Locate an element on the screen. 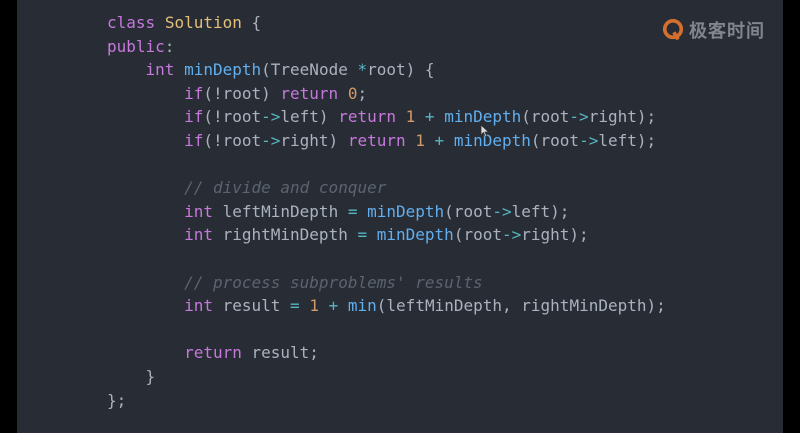 The height and width of the screenshot is (433, 800). code-token: // process subproblems' results is located at coordinates (333, 282).